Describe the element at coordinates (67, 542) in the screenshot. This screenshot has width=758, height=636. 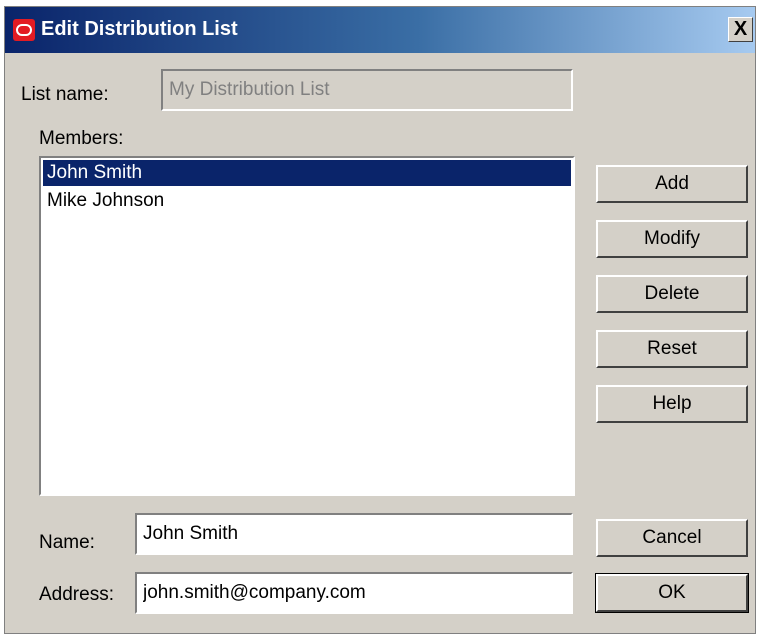
I see `name-label: Name:` at that location.